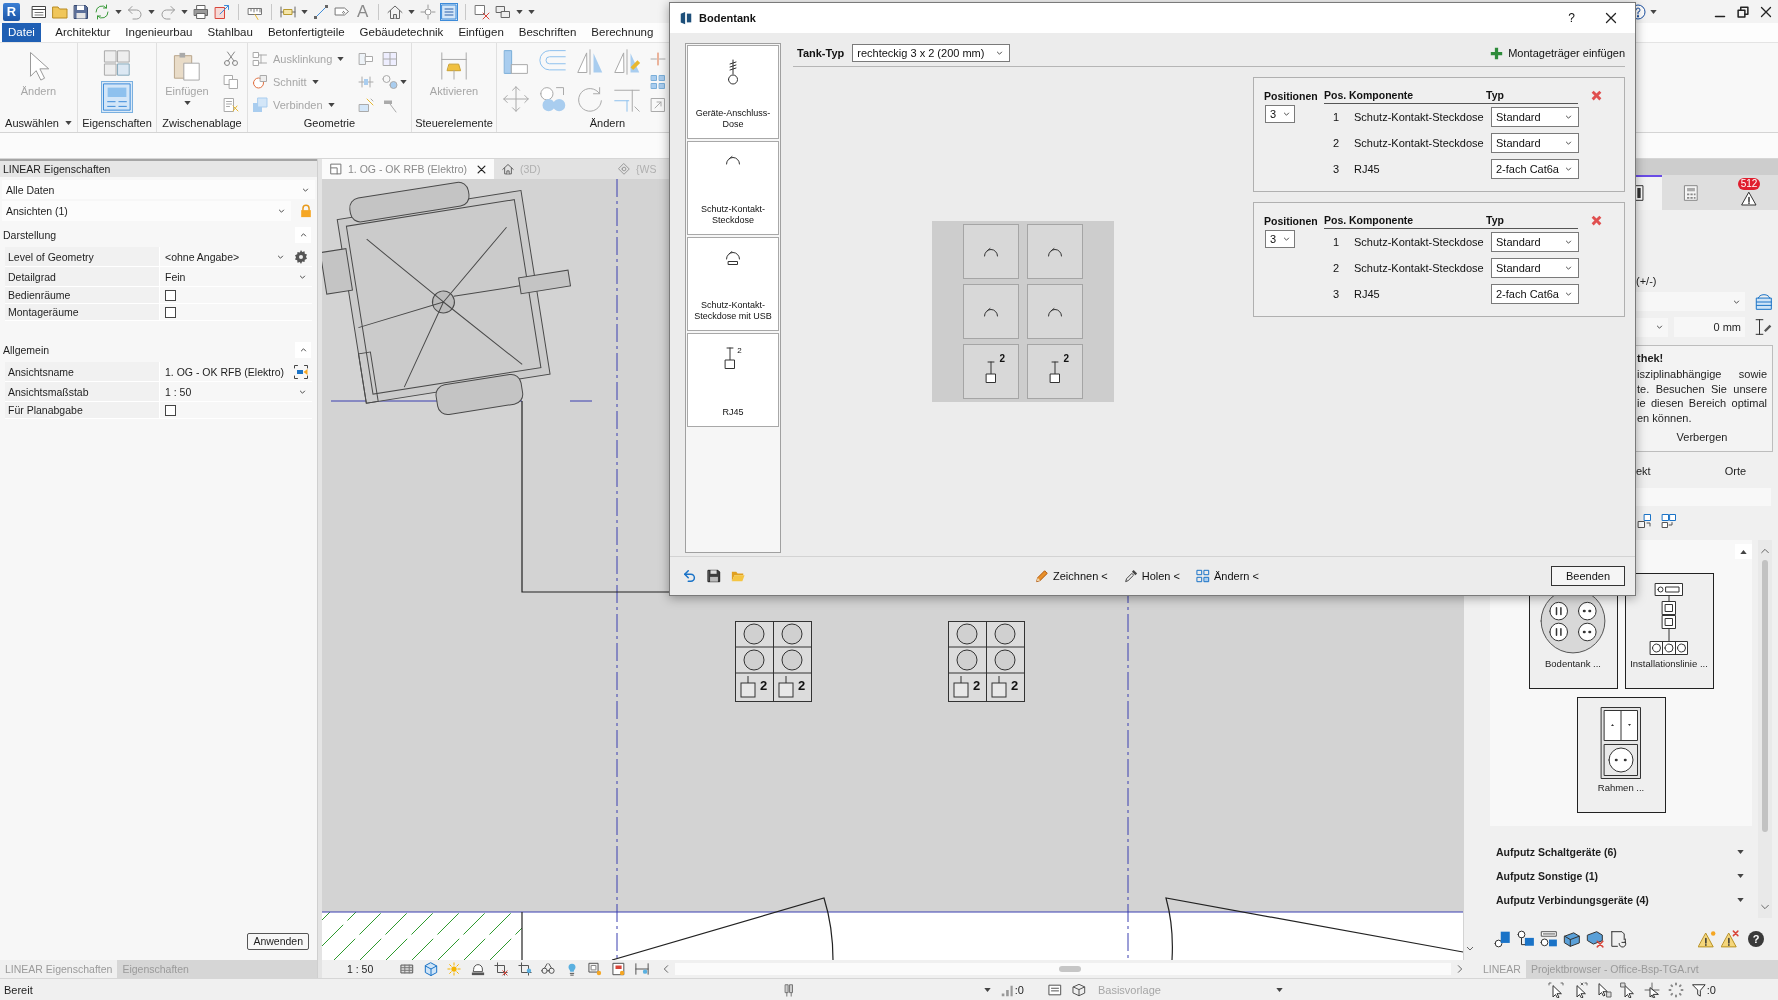 Image resolution: width=1778 pixels, height=1000 pixels. I want to click on selection-count: :0, so click(1019, 989).